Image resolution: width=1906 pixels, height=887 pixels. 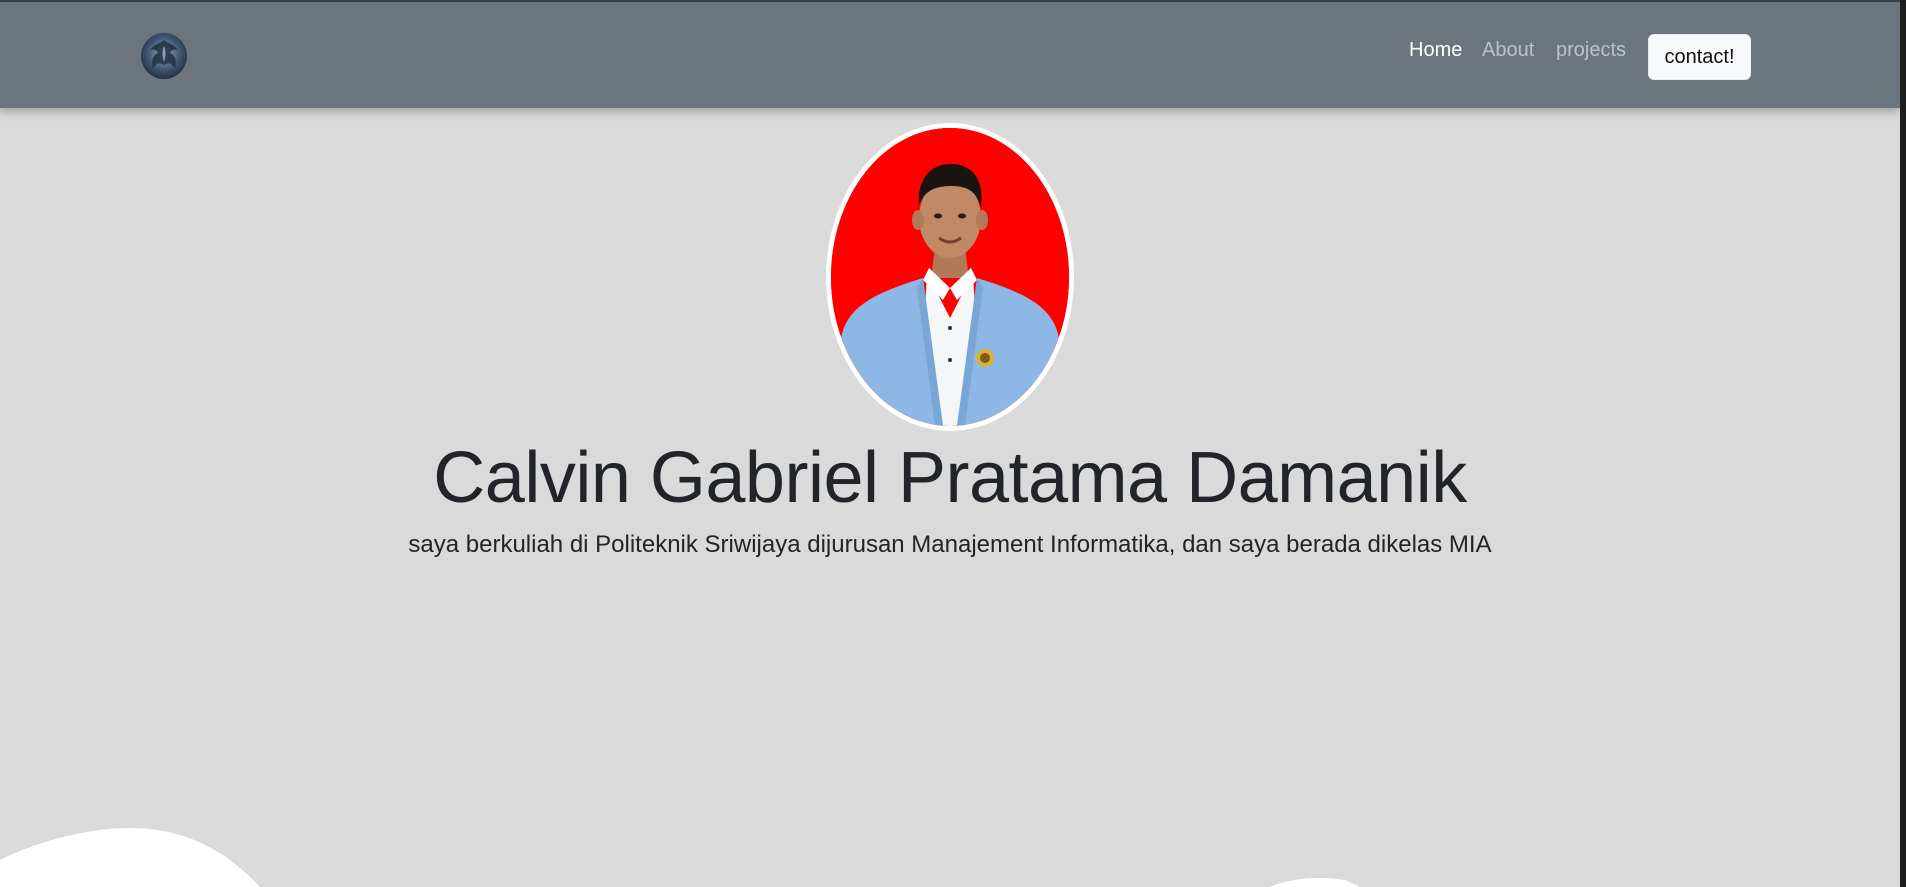 I want to click on person-portrait-icon, so click(x=950, y=277).